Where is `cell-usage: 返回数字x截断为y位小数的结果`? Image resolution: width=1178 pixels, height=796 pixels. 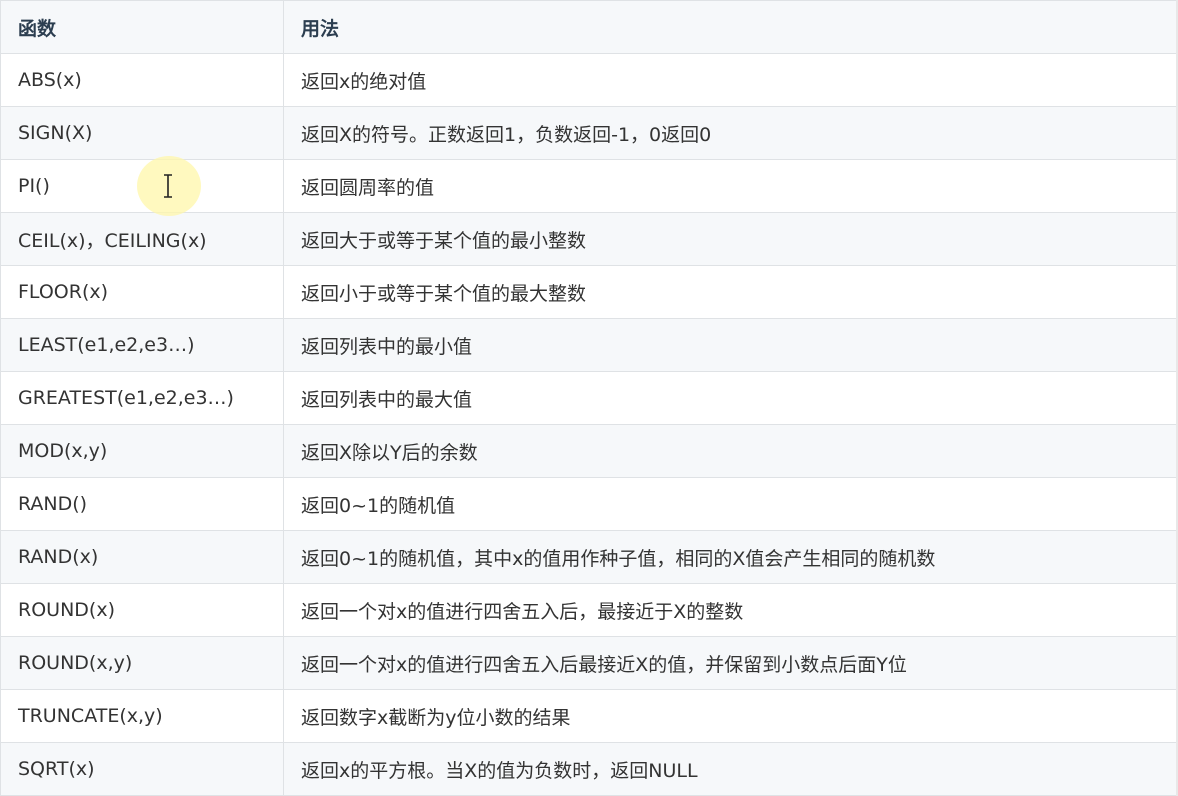 cell-usage: 返回数字x截断为y位小数的结果 is located at coordinates (730, 716).